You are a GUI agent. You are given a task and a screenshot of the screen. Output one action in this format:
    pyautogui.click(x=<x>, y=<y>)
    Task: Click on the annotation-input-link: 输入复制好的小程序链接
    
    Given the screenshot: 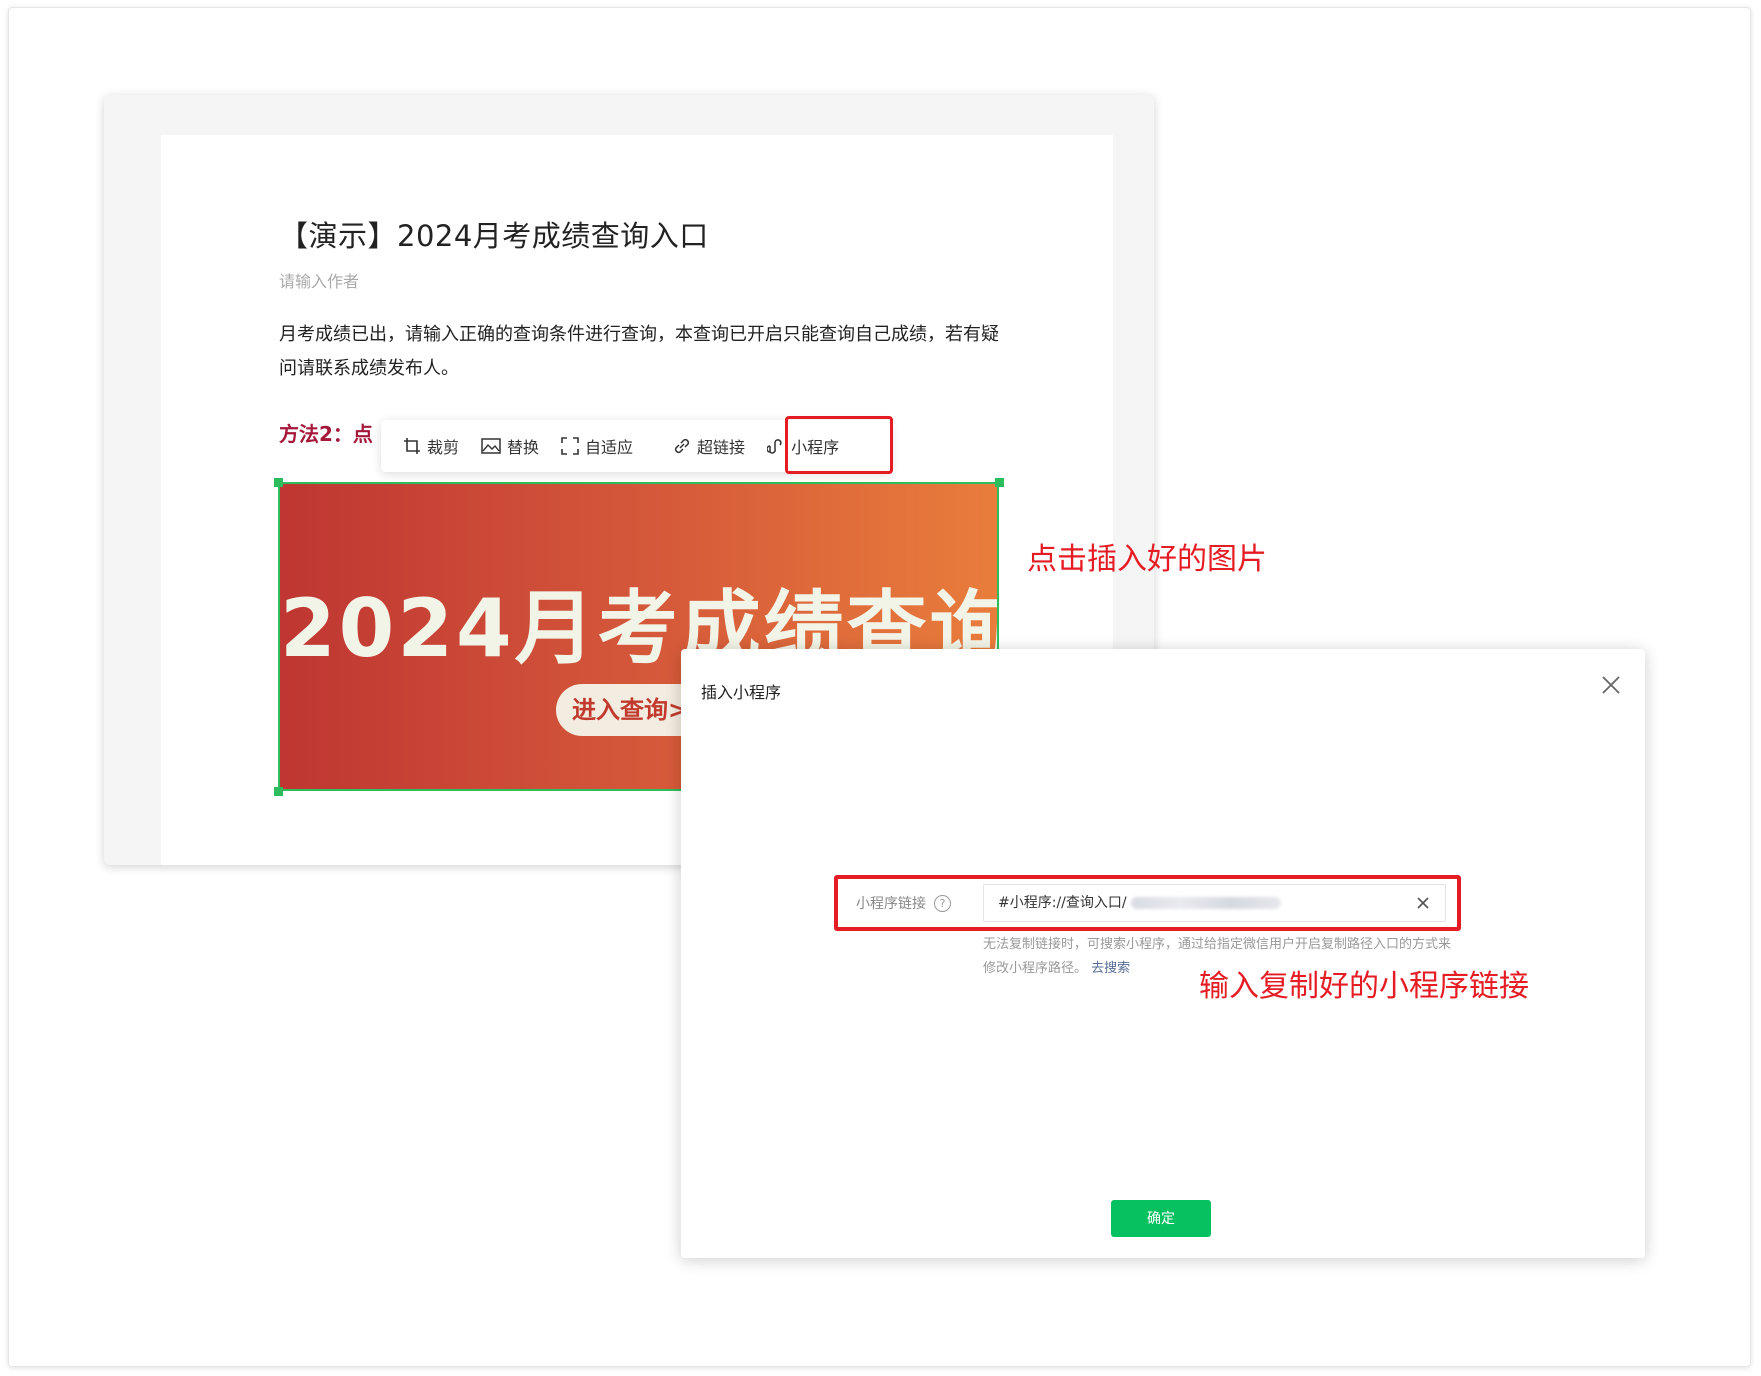 What is the action you would take?
    pyautogui.click(x=1364, y=983)
    